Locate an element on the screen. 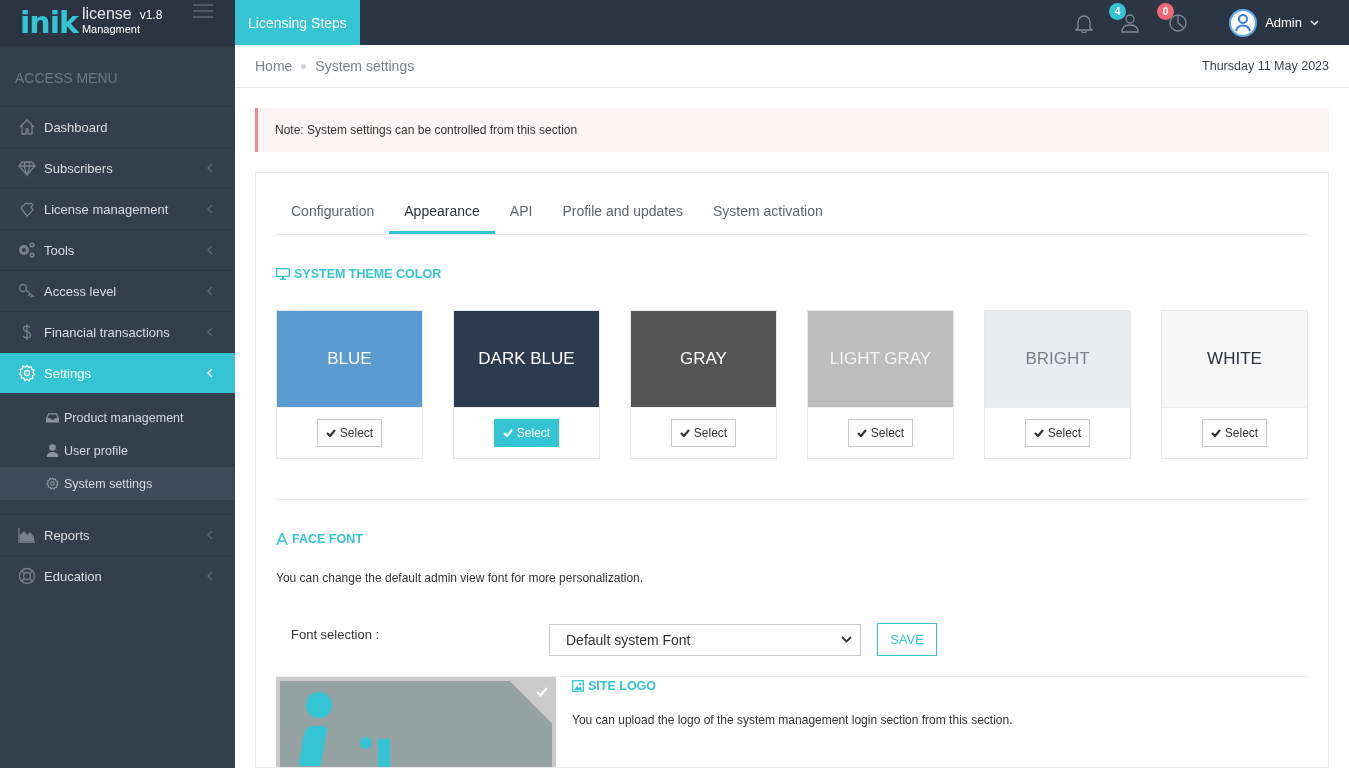 The image size is (1349, 768). gears-icon is located at coordinates (27, 250).